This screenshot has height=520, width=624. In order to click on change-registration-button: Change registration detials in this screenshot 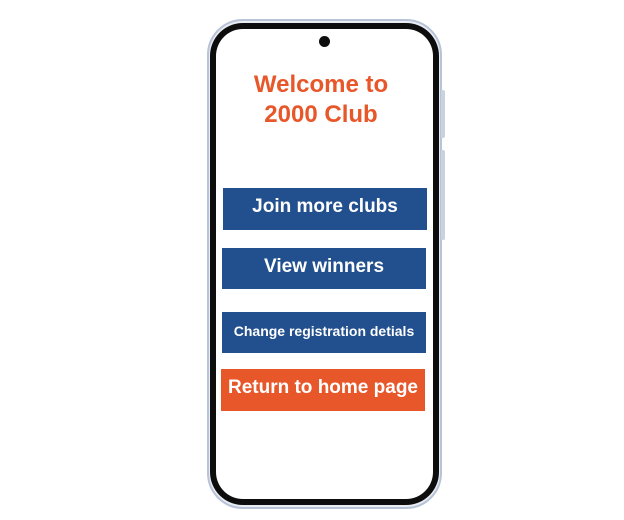, I will do `click(324, 332)`.